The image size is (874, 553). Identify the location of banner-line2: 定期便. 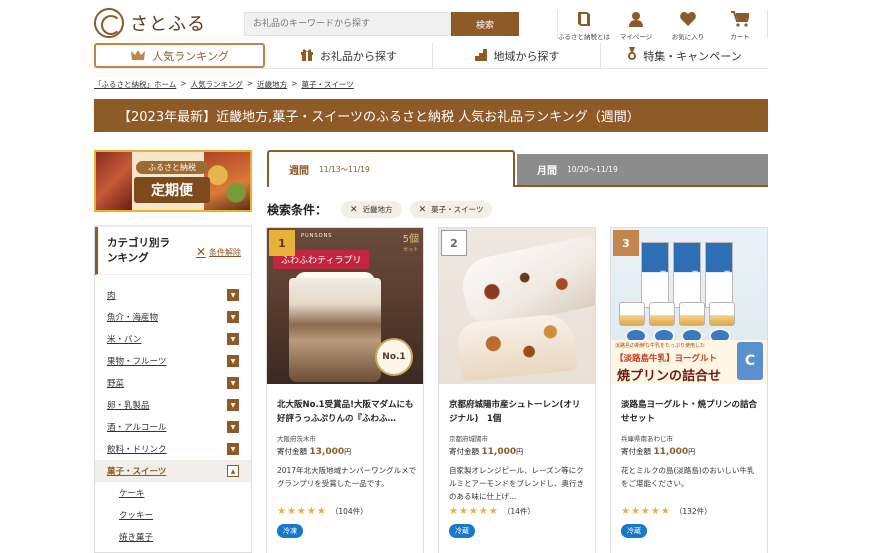
(172, 190).